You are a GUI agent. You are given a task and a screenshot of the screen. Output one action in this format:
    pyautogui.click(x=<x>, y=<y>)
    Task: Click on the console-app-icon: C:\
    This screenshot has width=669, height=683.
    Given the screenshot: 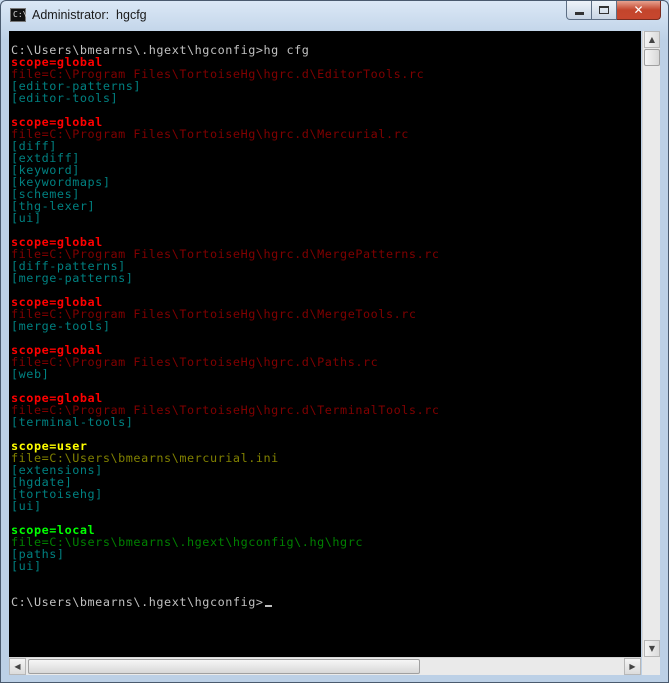 What is the action you would take?
    pyautogui.click(x=18, y=15)
    